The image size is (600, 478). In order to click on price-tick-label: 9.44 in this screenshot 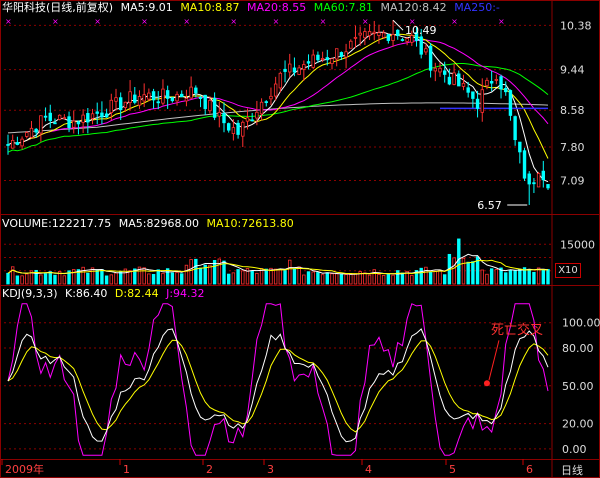, I will do `click(572, 70)`.